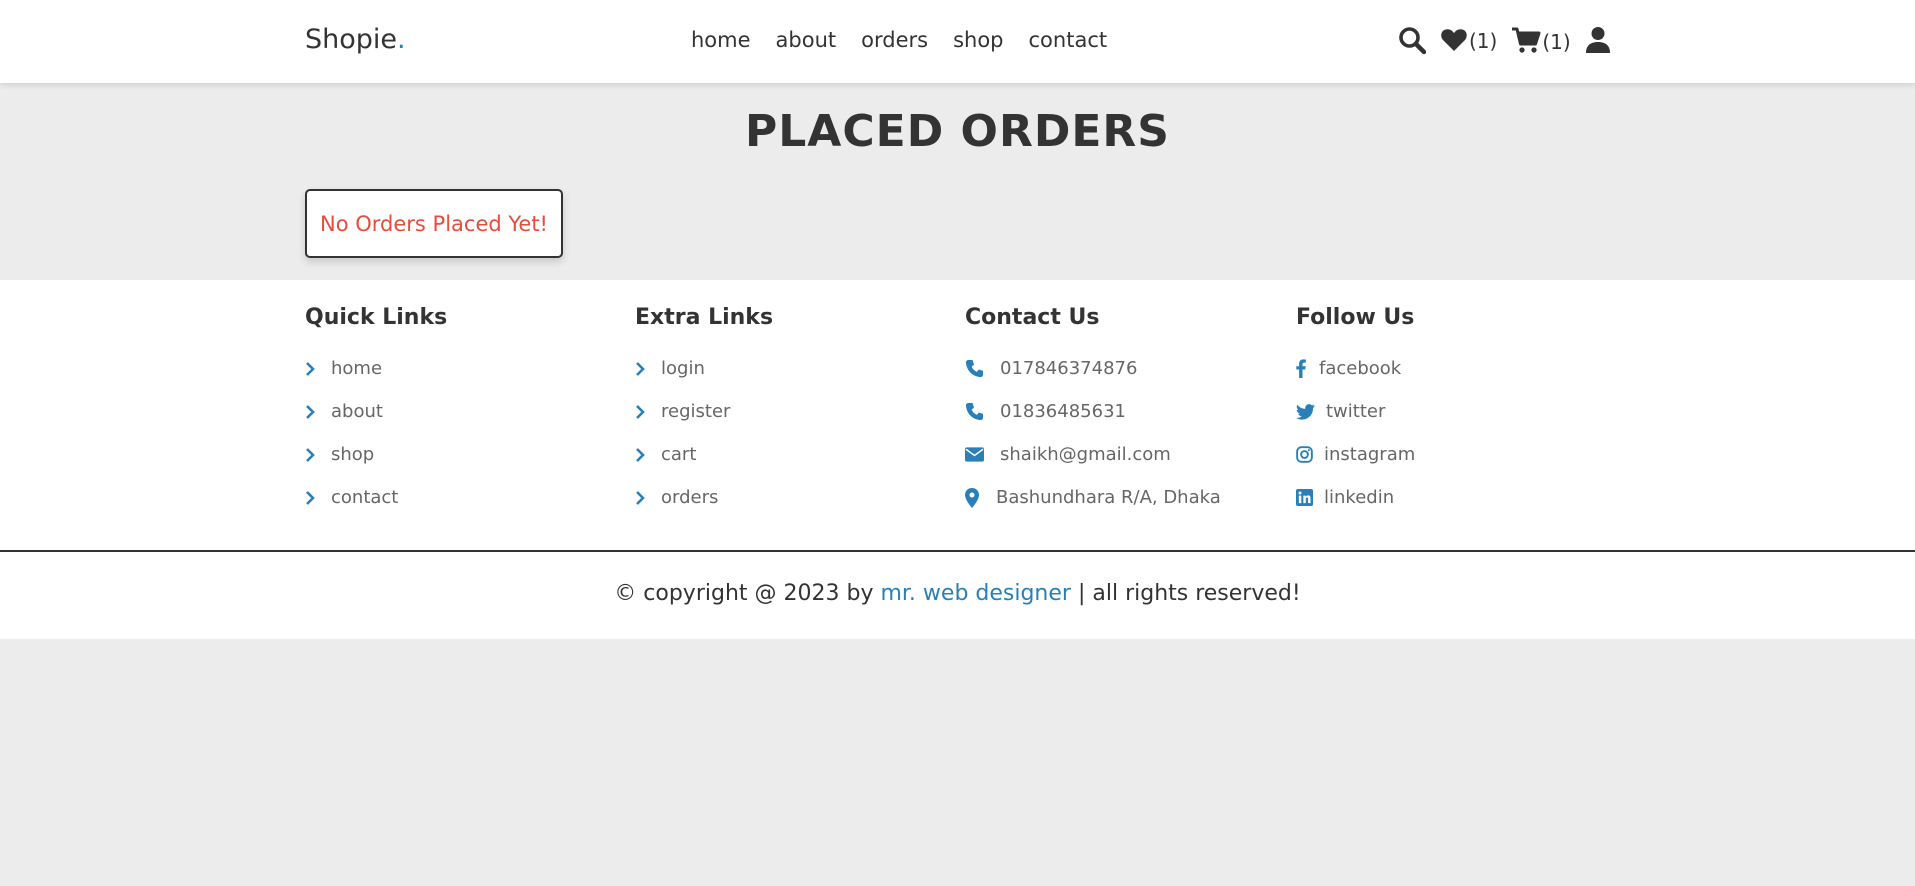  I want to click on linkedin-icon, so click(1310, 497).